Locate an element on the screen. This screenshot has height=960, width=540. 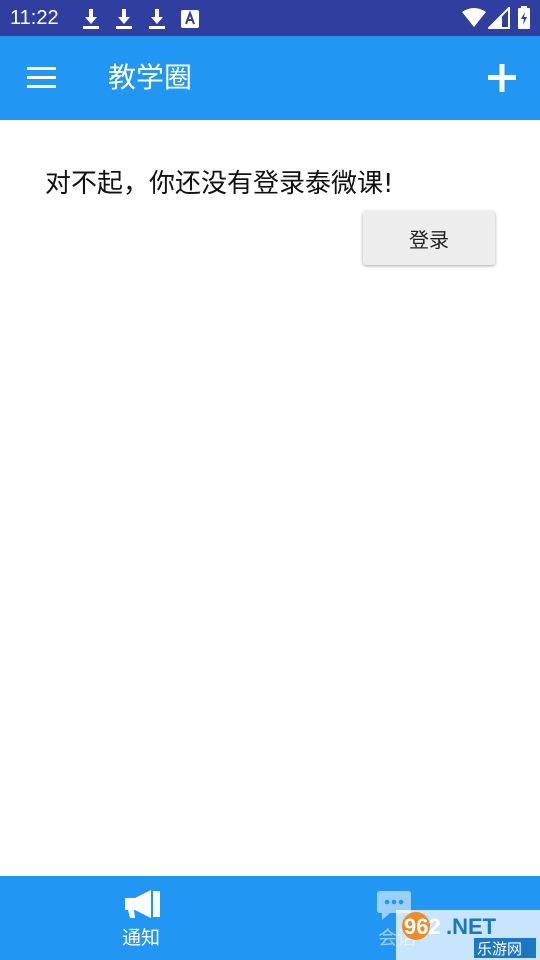
nav-label-notice: 通知 is located at coordinates (141, 938).